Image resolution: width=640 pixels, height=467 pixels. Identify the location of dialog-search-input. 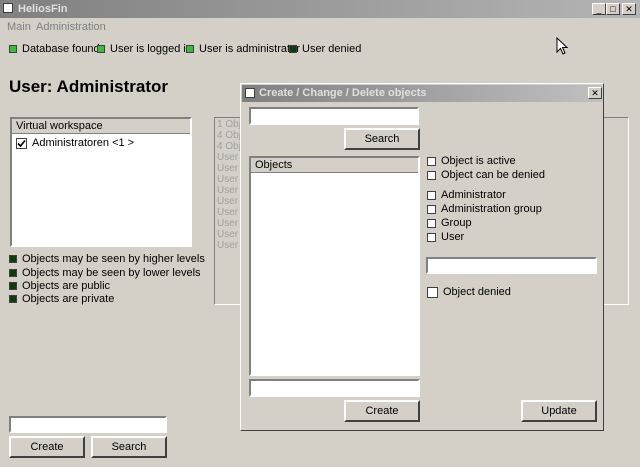
(334, 116).